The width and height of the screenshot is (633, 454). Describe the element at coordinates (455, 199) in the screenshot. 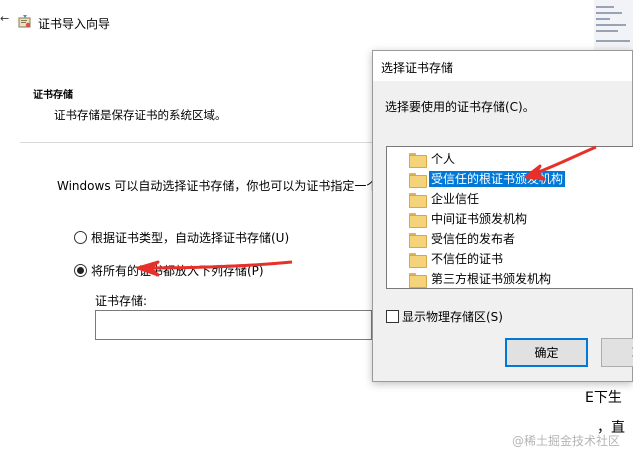

I see `store-tree-label: 企业信任` at that location.